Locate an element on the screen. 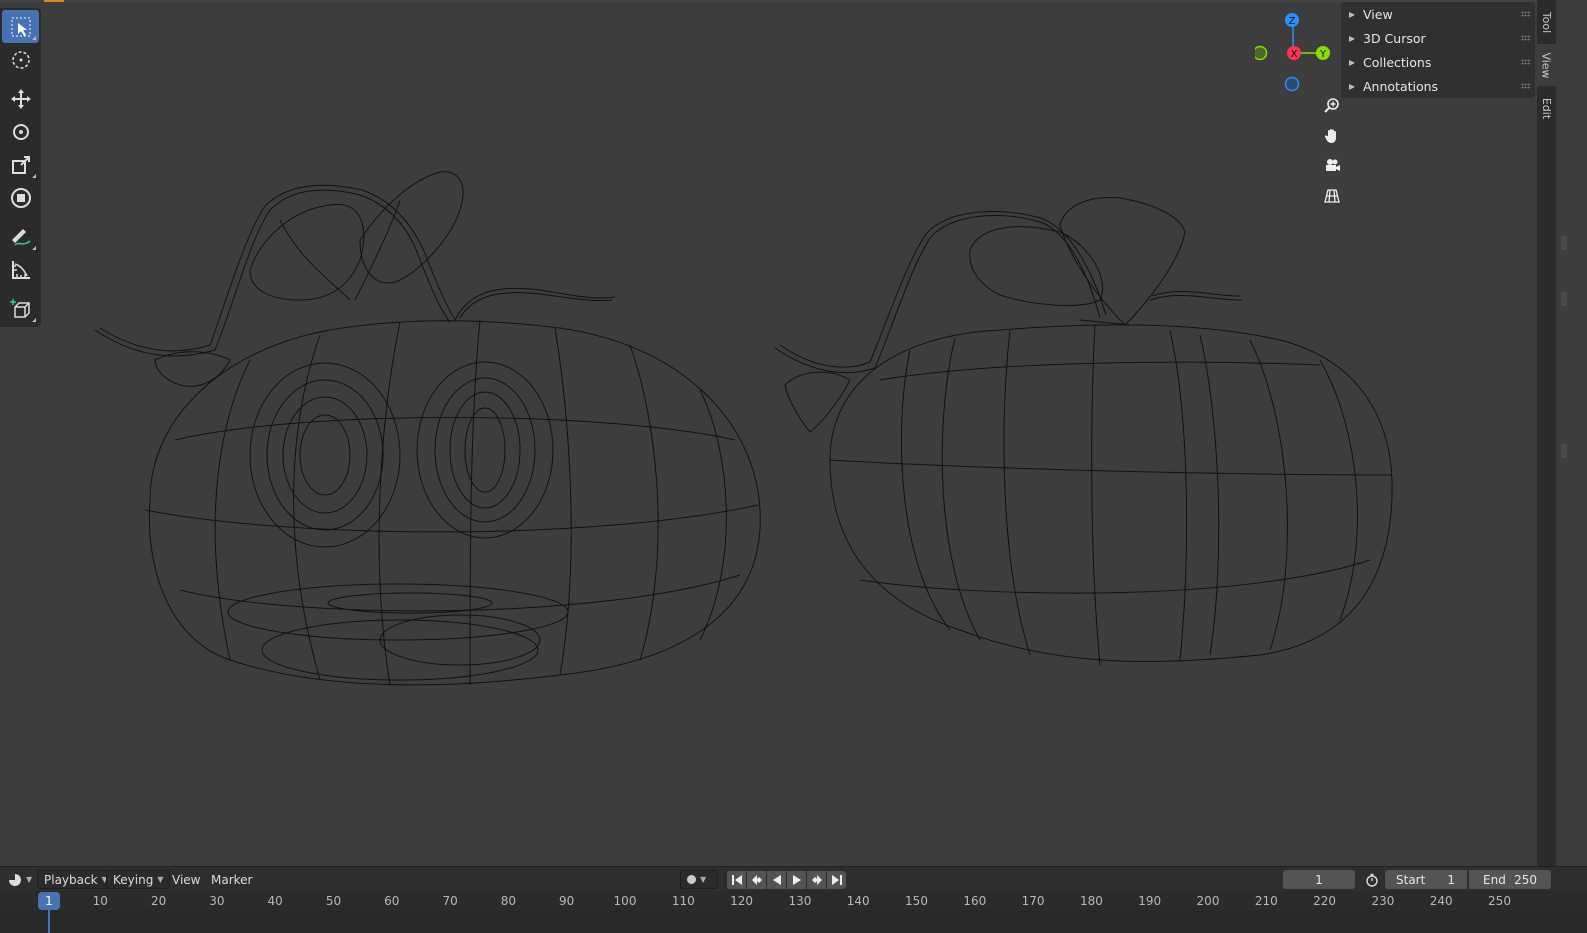  pumpkin-left-stem is located at coordinates (355, 279).